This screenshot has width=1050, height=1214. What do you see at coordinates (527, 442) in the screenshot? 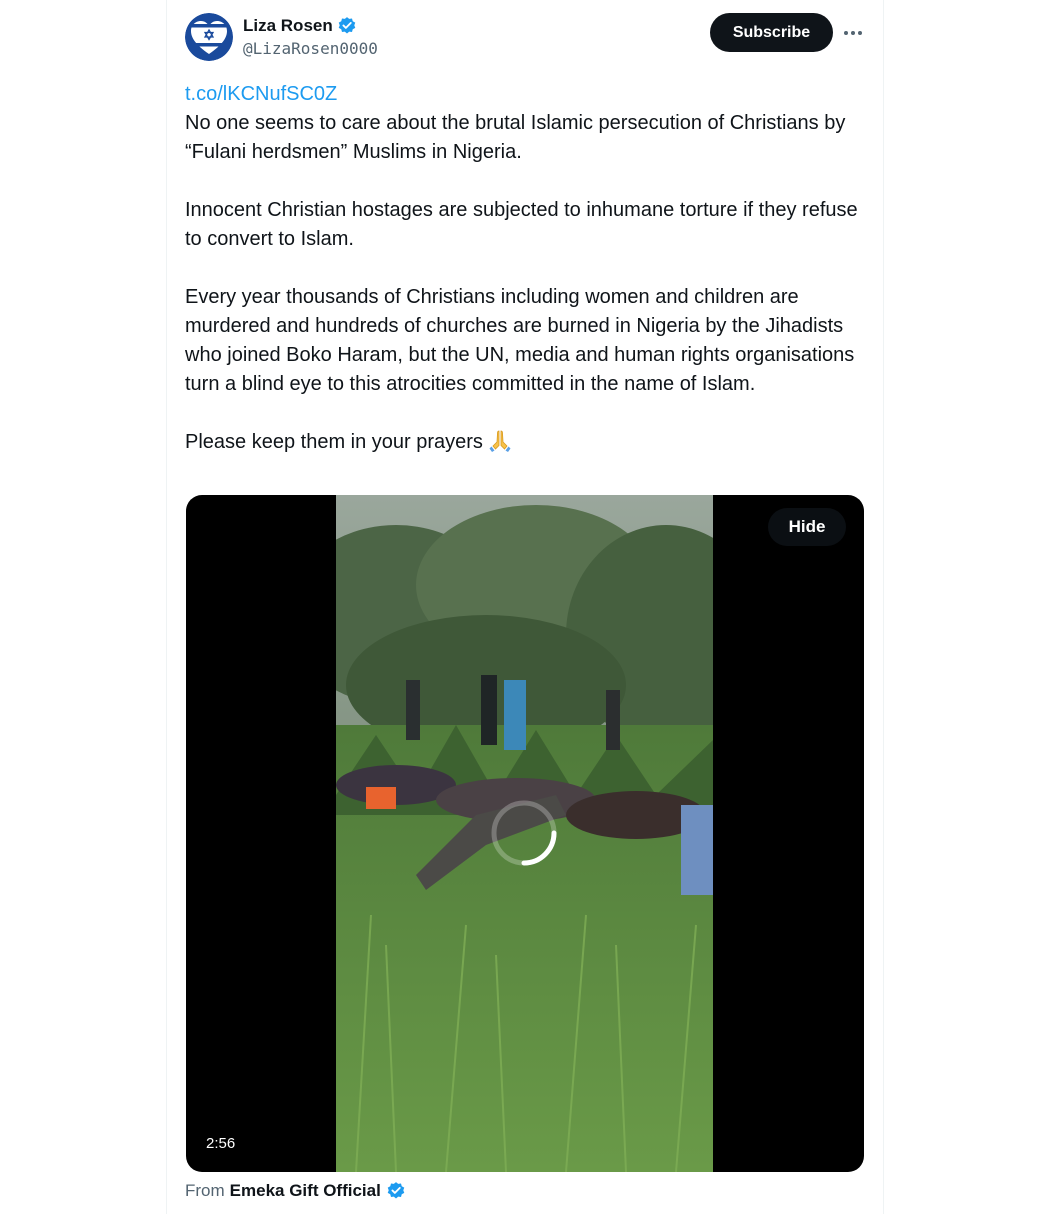
I see `tweet-paragraph-last: Please keep them in your prayers` at bounding box center [527, 442].